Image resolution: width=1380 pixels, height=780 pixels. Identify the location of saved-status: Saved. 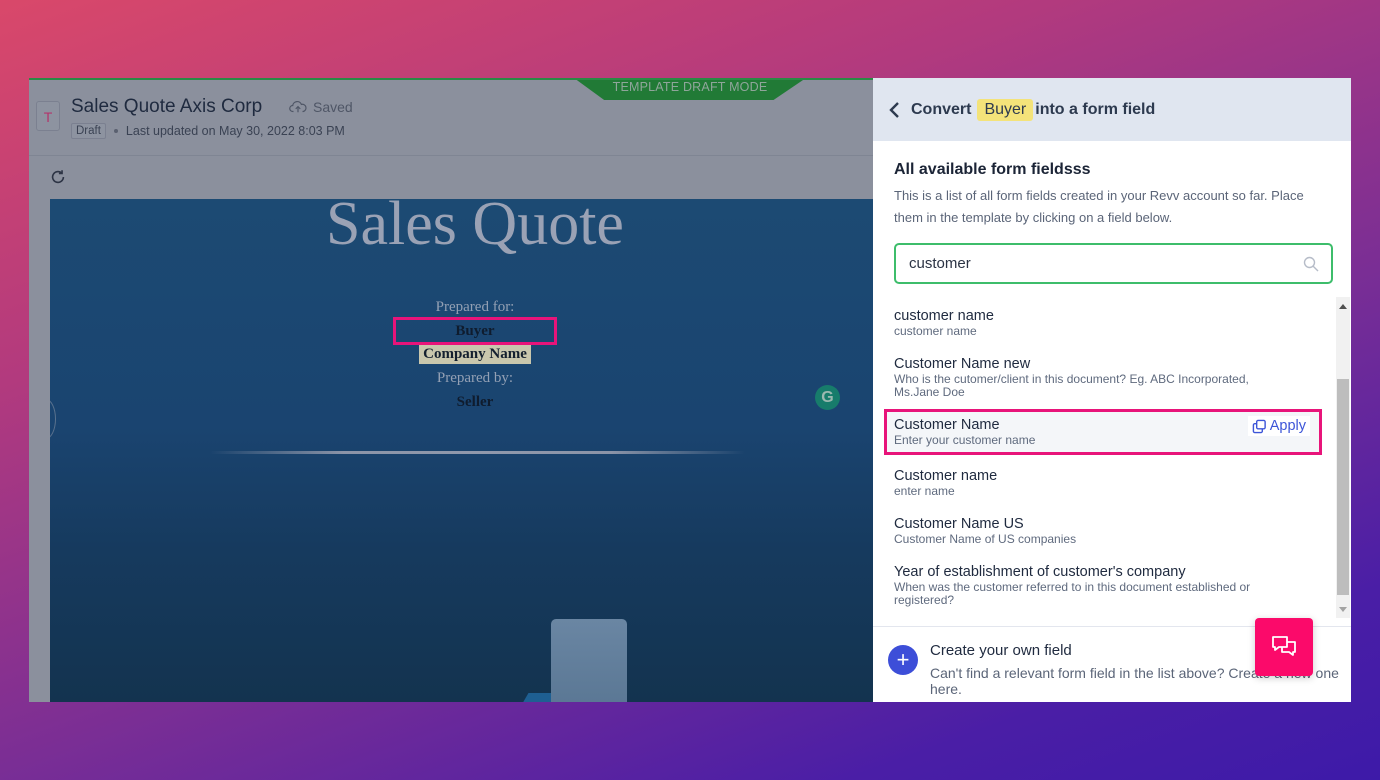
(321, 107).